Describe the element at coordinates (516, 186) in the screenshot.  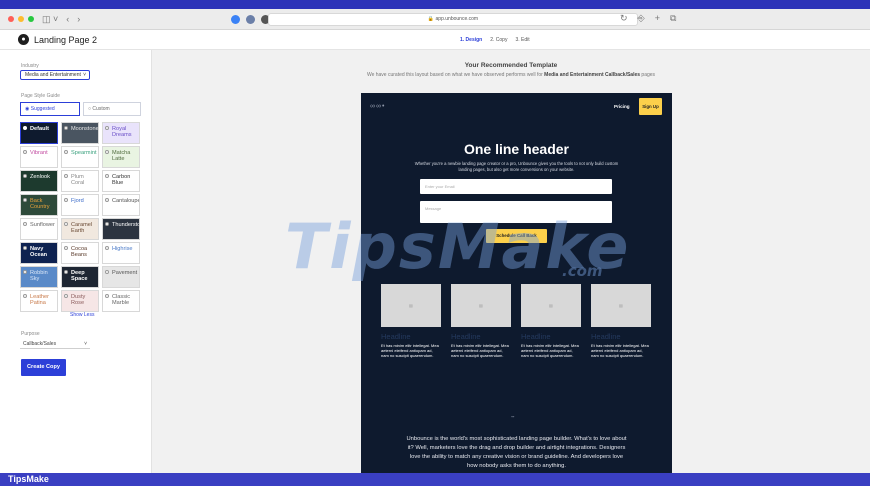
I see `preview-email-input: Enter your Email` at that location.